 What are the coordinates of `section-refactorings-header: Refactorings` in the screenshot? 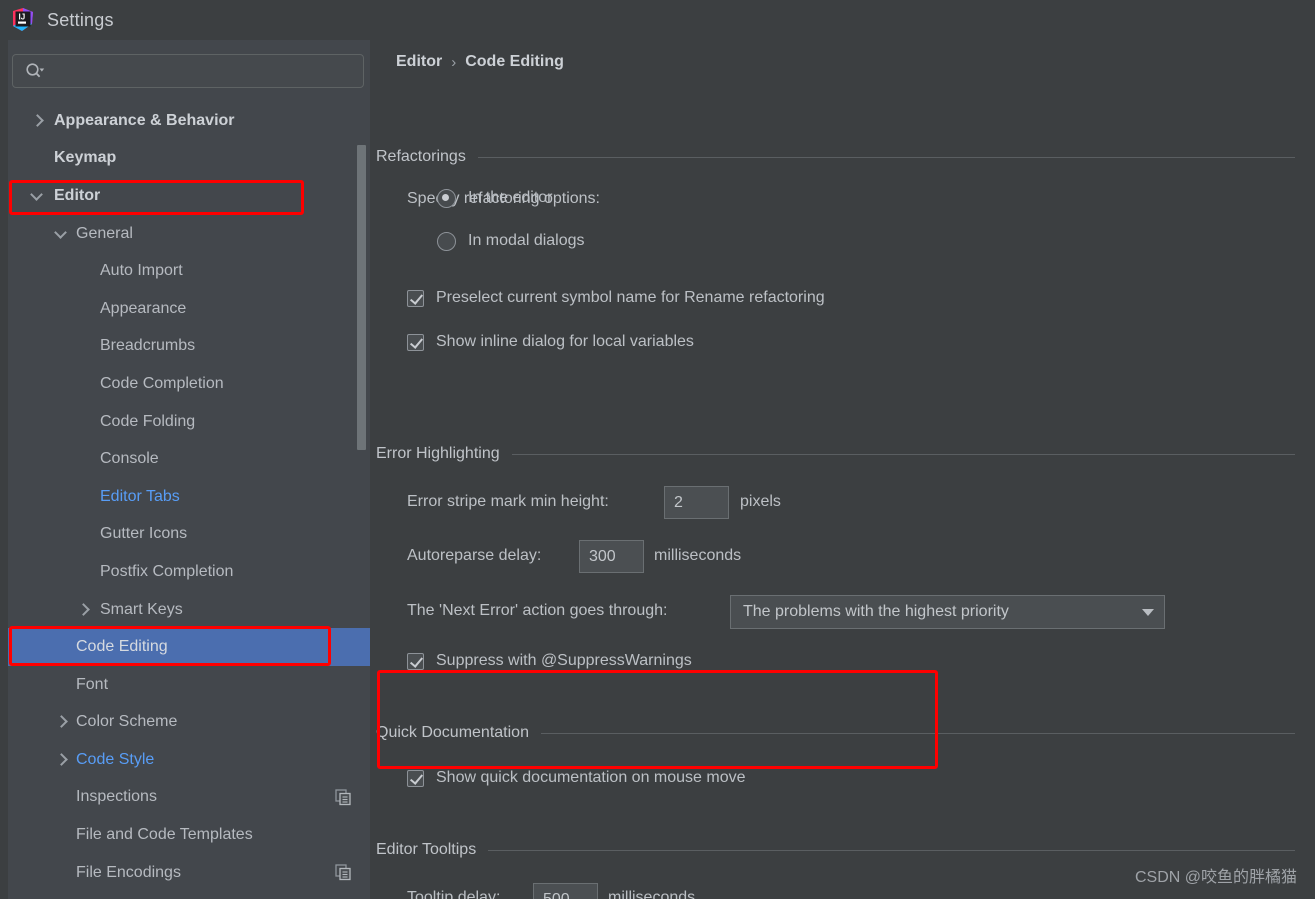 It's located at (835, 157).